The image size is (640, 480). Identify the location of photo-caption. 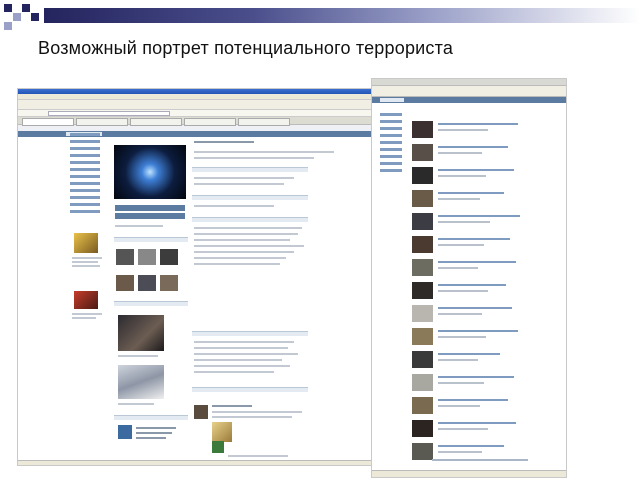
(138, 356).